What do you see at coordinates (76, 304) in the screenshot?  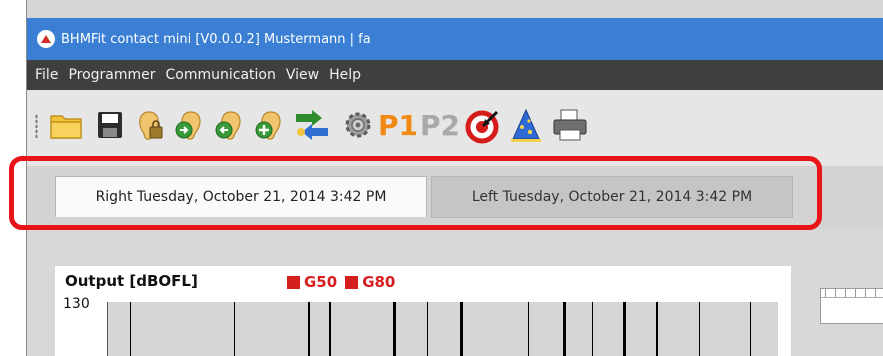 I see `y-axis-top-tick: 130` at bounding box center [76, 304].